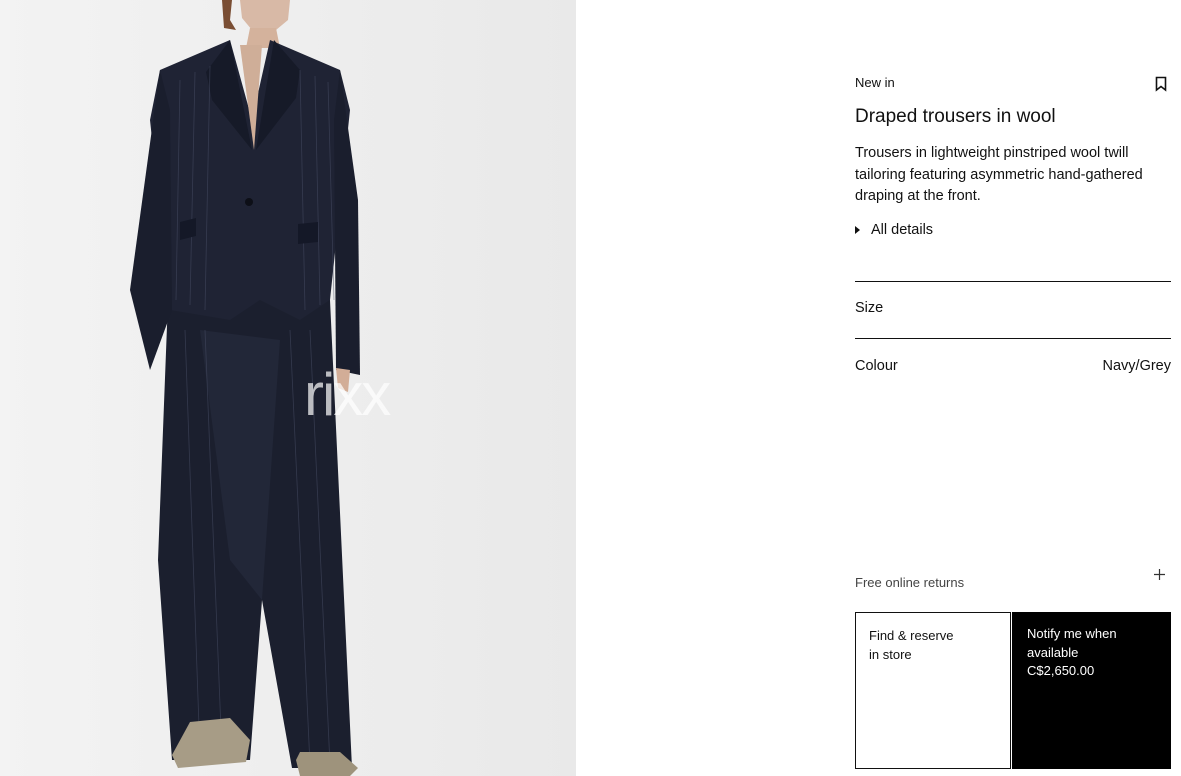 The height and width of the screenshot is (776, 1181). What do you see at coordinates (1053, 652) in the screenshot?
I see `notify-button-line2: available` at bounding box center [1053, 652].